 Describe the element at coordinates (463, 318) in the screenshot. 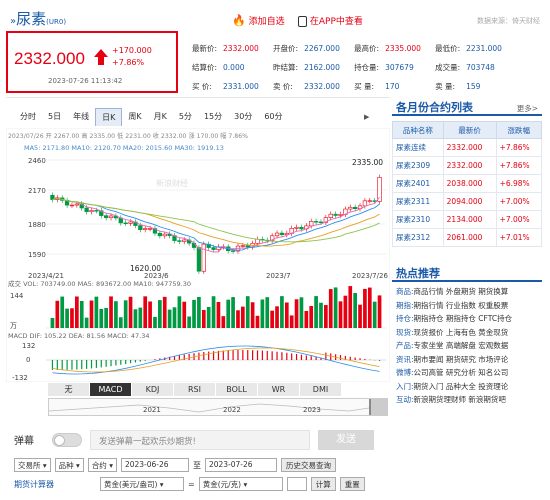

I see `hot-links: 期指持仓 期指持仓 CFTC持仓` at that location.